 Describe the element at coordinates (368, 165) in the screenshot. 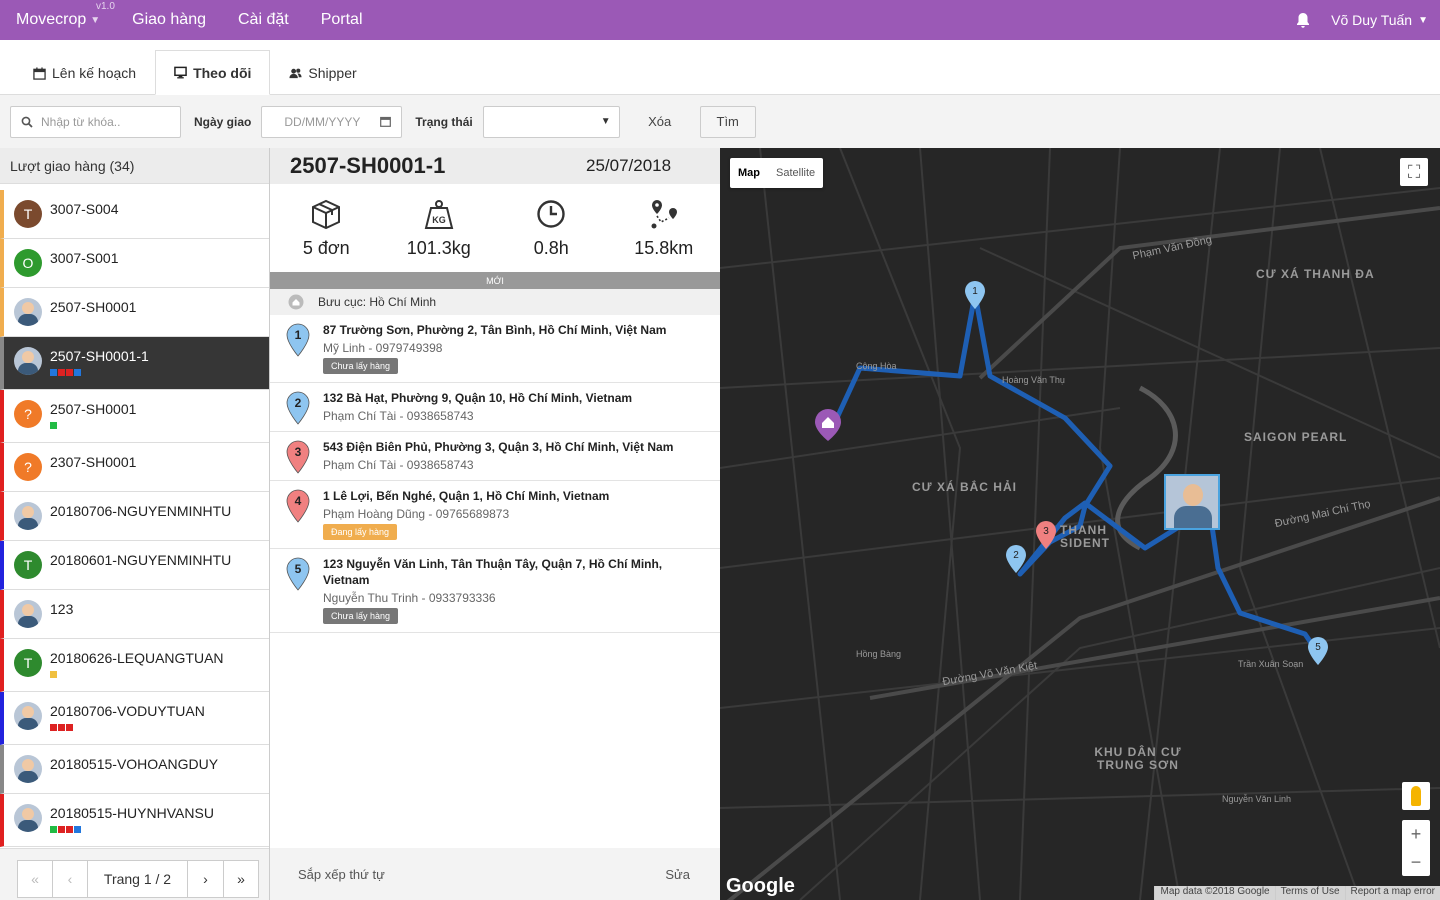

I see `route-code: 2507-SH0001-1` at that location.